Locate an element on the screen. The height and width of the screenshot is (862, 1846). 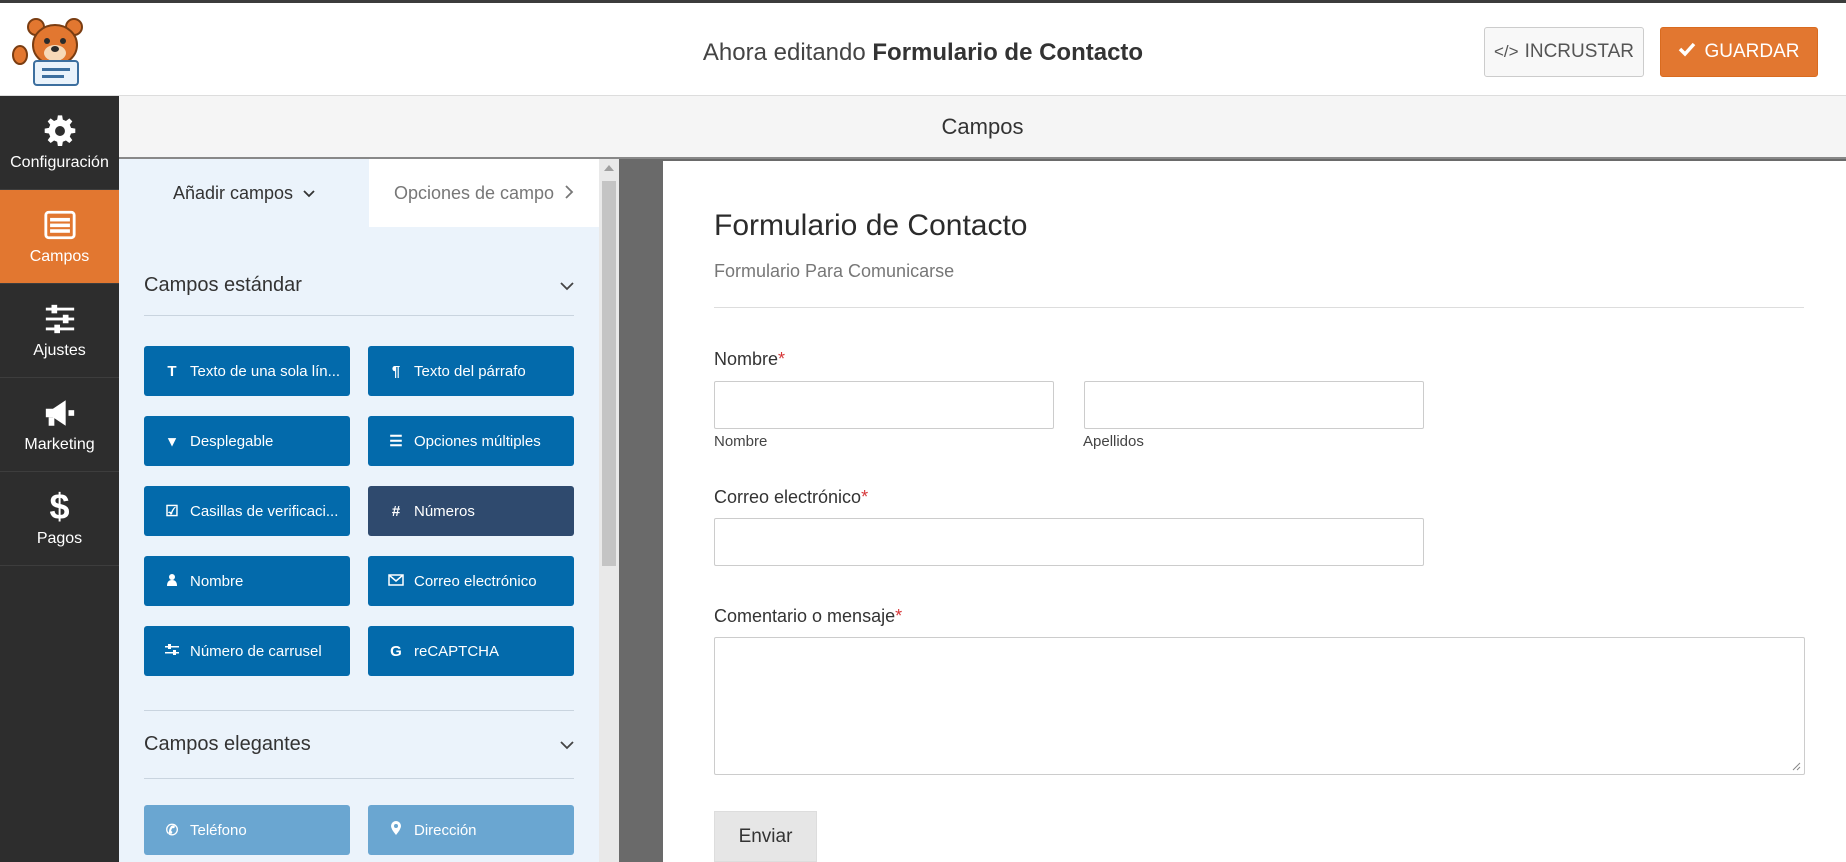
hash-icon: # is located at coordinates (396, 511).